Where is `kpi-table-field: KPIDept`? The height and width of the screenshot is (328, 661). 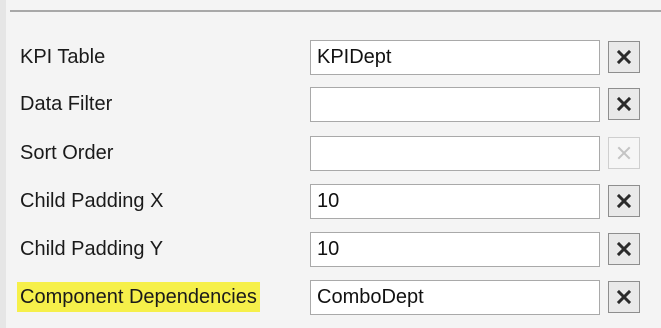
kpi-table-field: KPIDept is located at coordinates (455, 57).